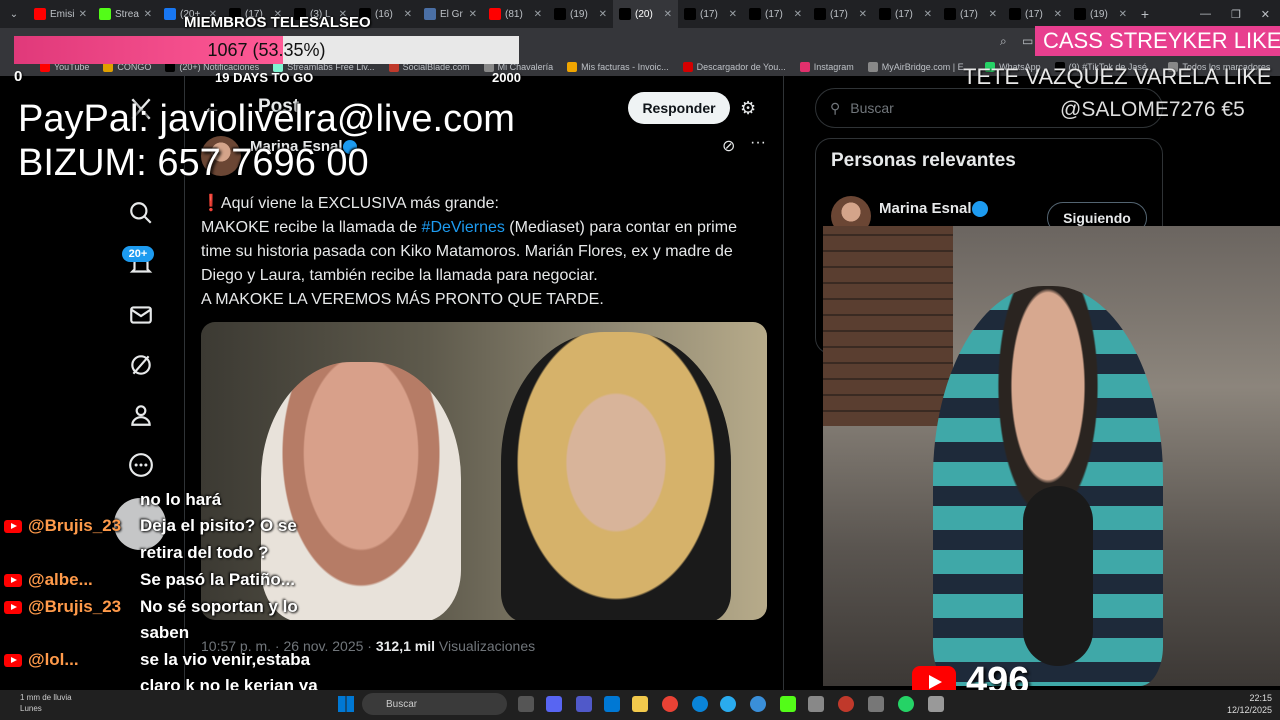  I want to click on goal-days-label: 19 DAYS TO GO, so click(264, 77).